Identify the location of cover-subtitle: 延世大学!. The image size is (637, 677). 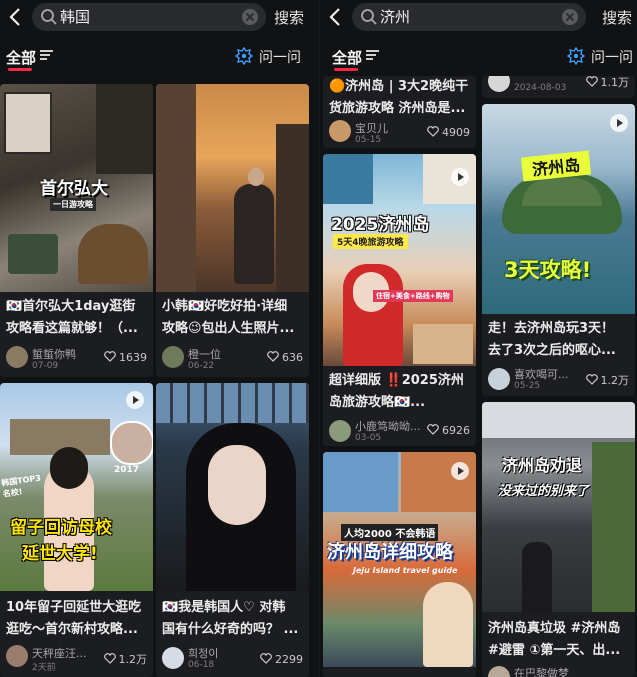
(60, 554).